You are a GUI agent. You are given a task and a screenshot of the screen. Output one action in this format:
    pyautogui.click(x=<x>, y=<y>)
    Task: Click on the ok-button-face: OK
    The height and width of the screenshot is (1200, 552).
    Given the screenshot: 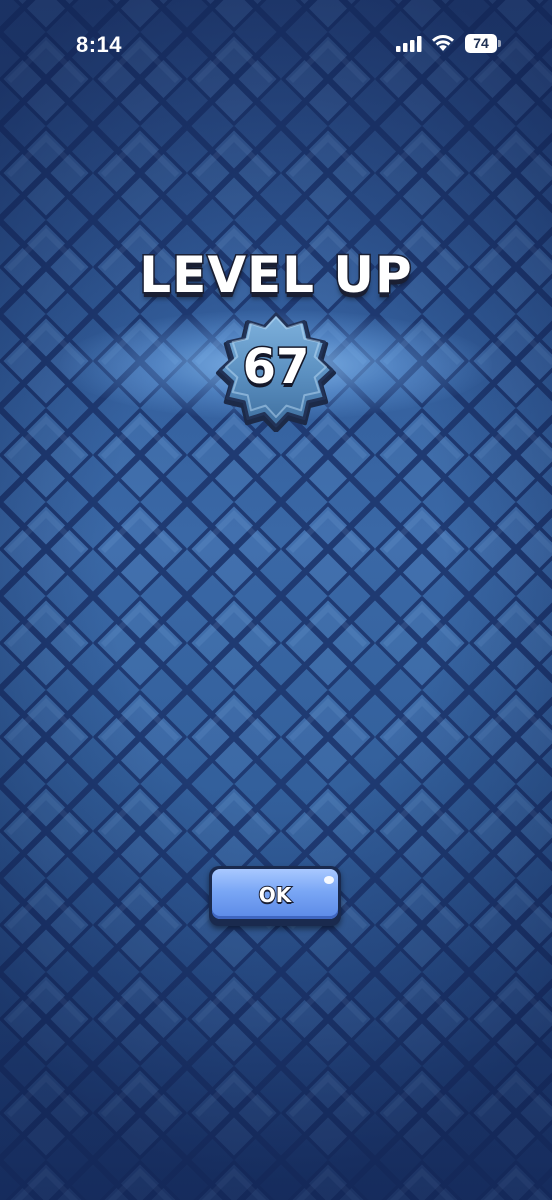 What is the action you would take?
    pyautogui.click(x=275, y=894)
    